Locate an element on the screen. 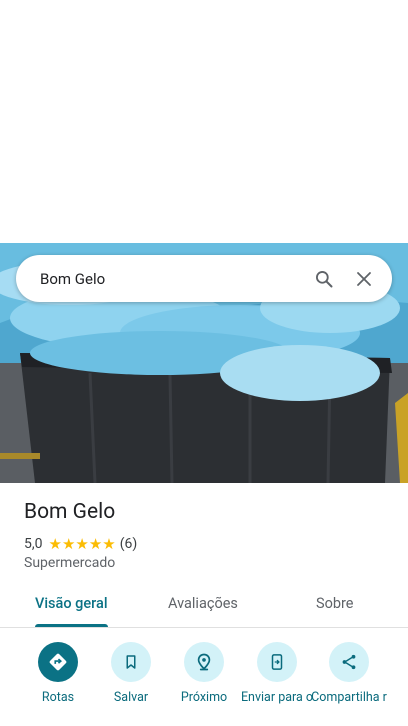 This screenshot has width=408, height=726. send-to-phone-button: Enviar para o is located at coordinates (277, 672).